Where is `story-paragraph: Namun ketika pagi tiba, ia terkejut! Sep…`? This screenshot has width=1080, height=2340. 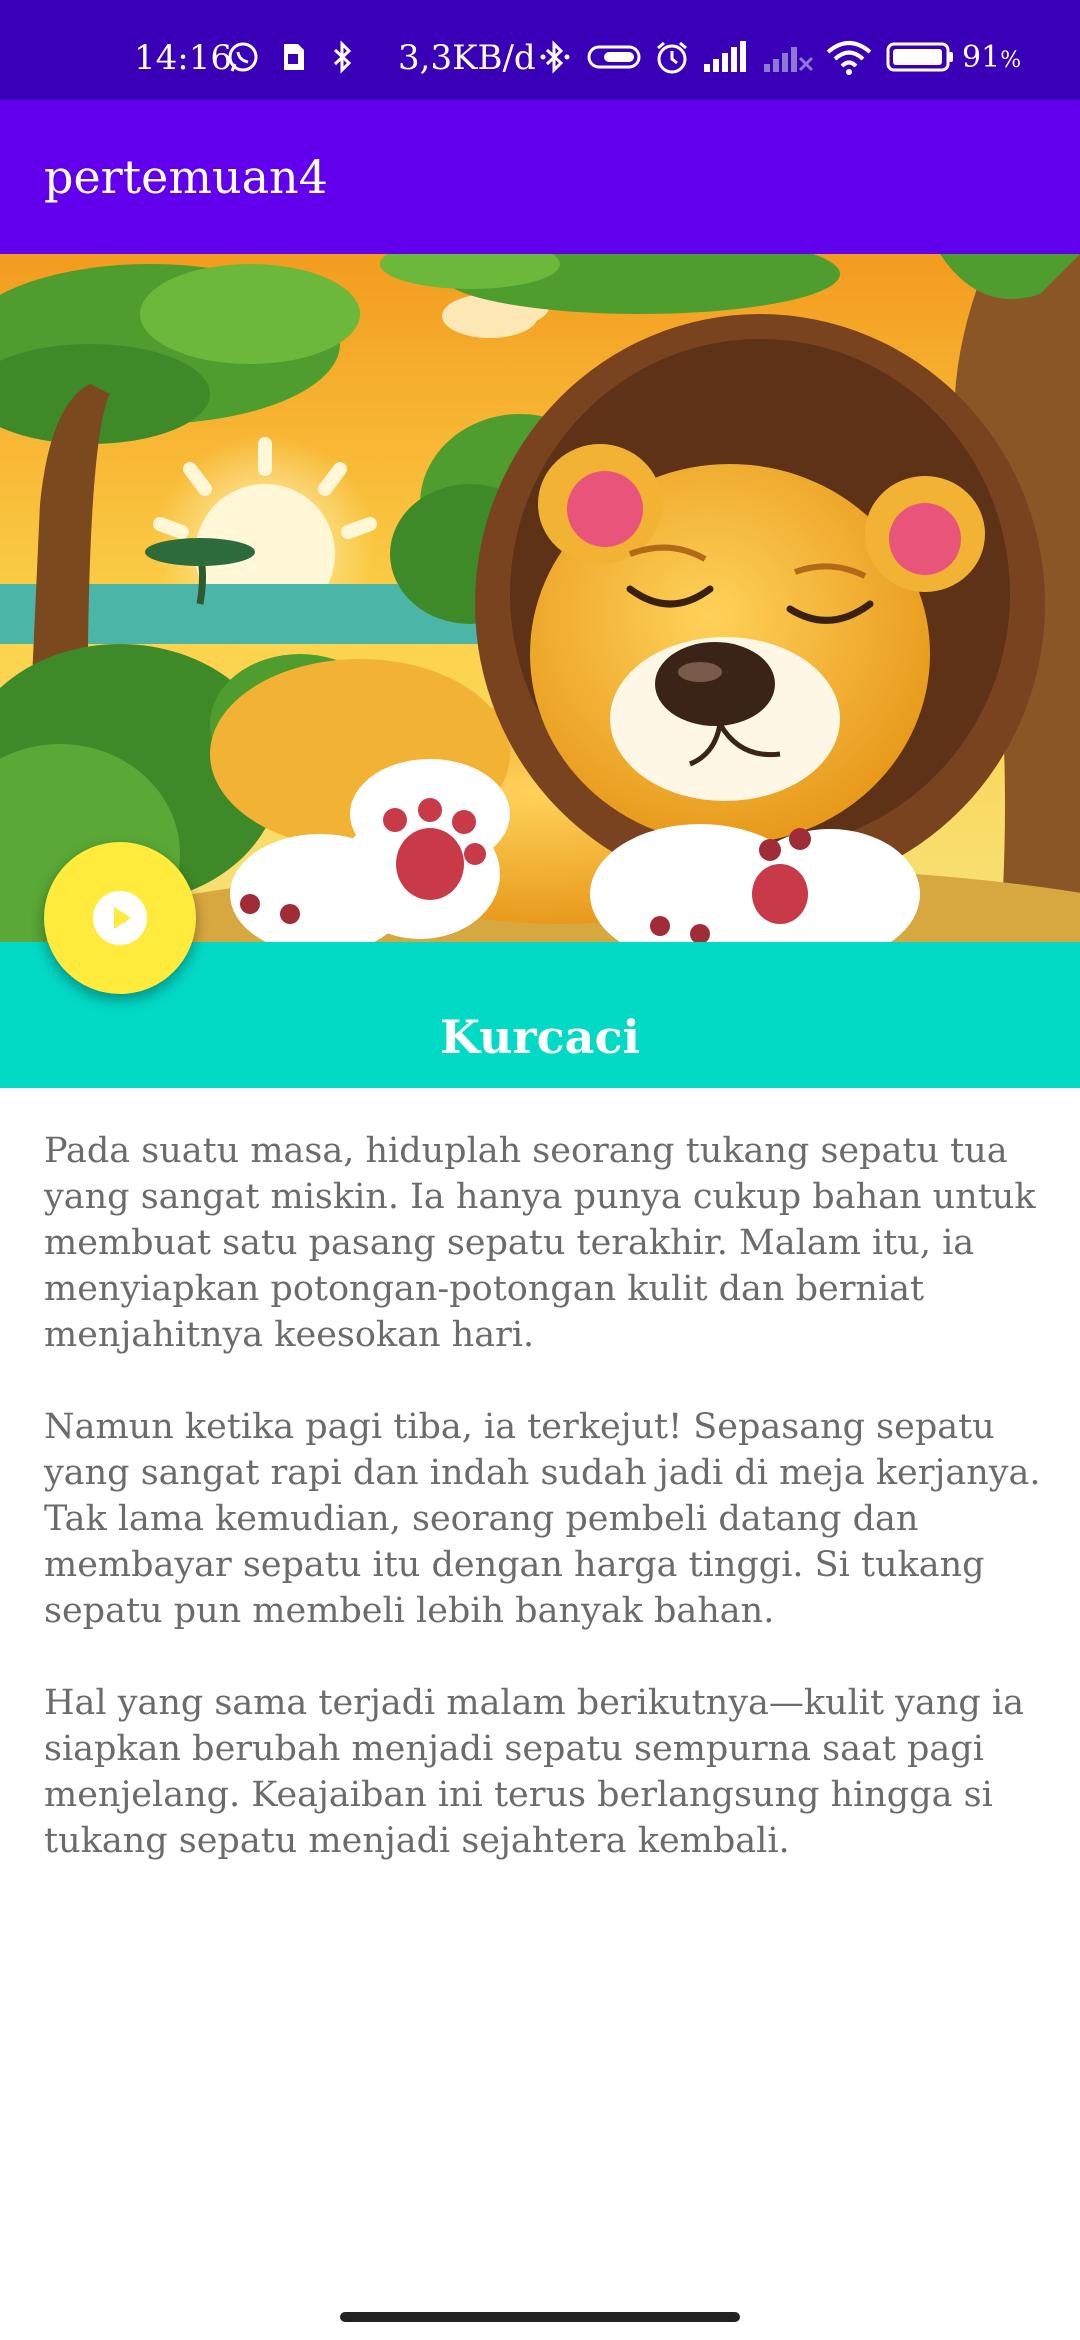
story-paragraph: Namun ketika pagi tiba, ia terkejut! Sep… is located at coordinates (542, 1519).